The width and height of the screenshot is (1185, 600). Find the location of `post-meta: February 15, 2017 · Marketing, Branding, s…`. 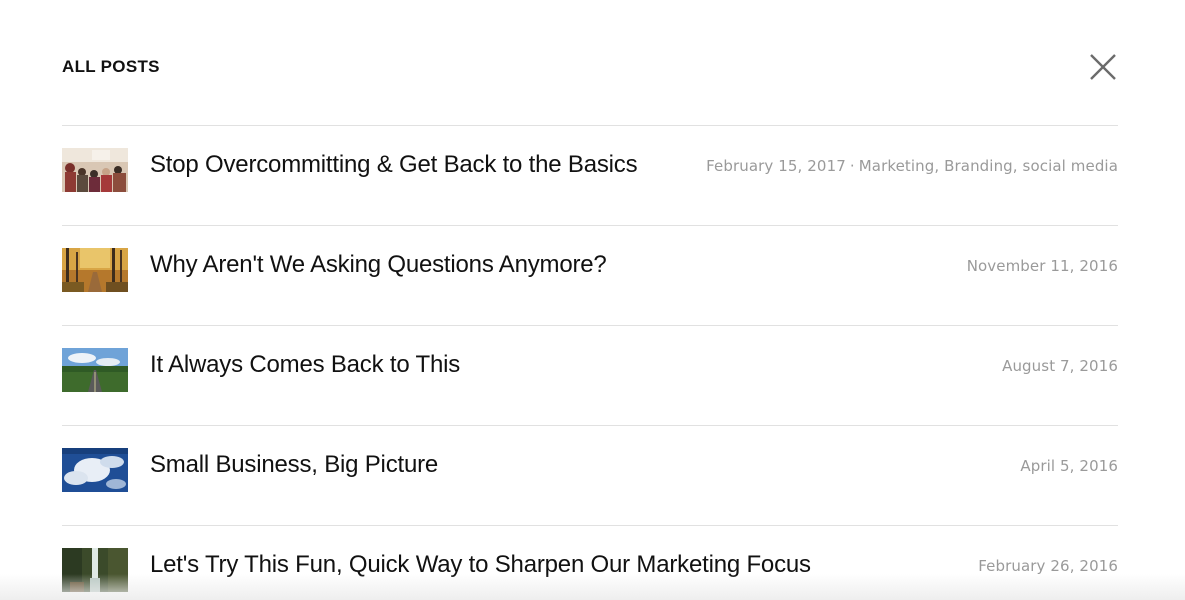

post-meta: February 15, 2017 · Marketing, Branding, s… is located at coordinates (912, 166).